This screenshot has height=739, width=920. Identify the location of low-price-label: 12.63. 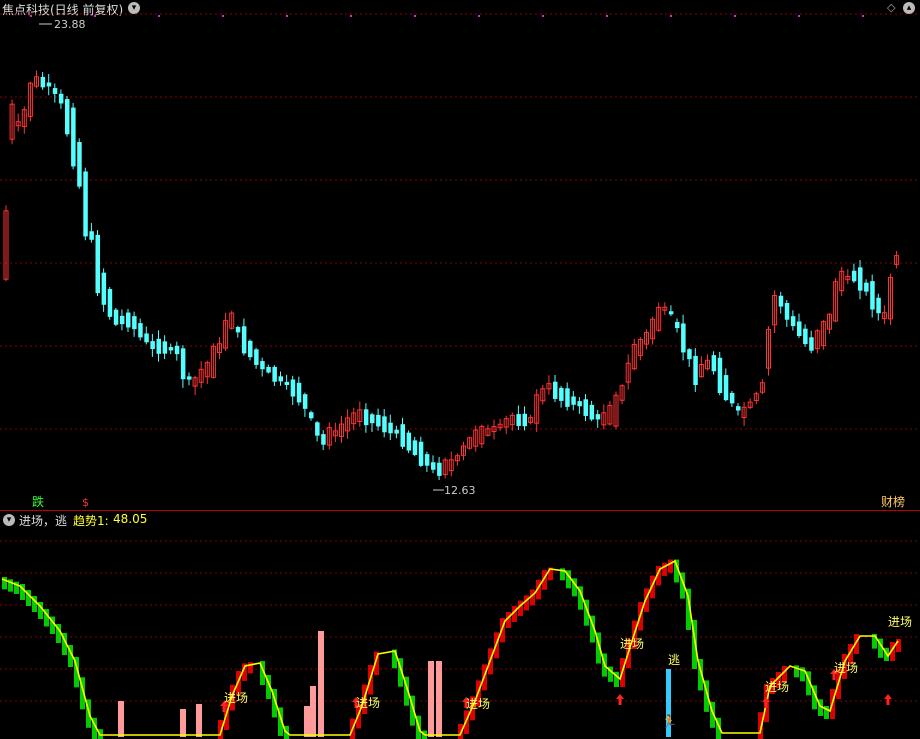
(460, 490).